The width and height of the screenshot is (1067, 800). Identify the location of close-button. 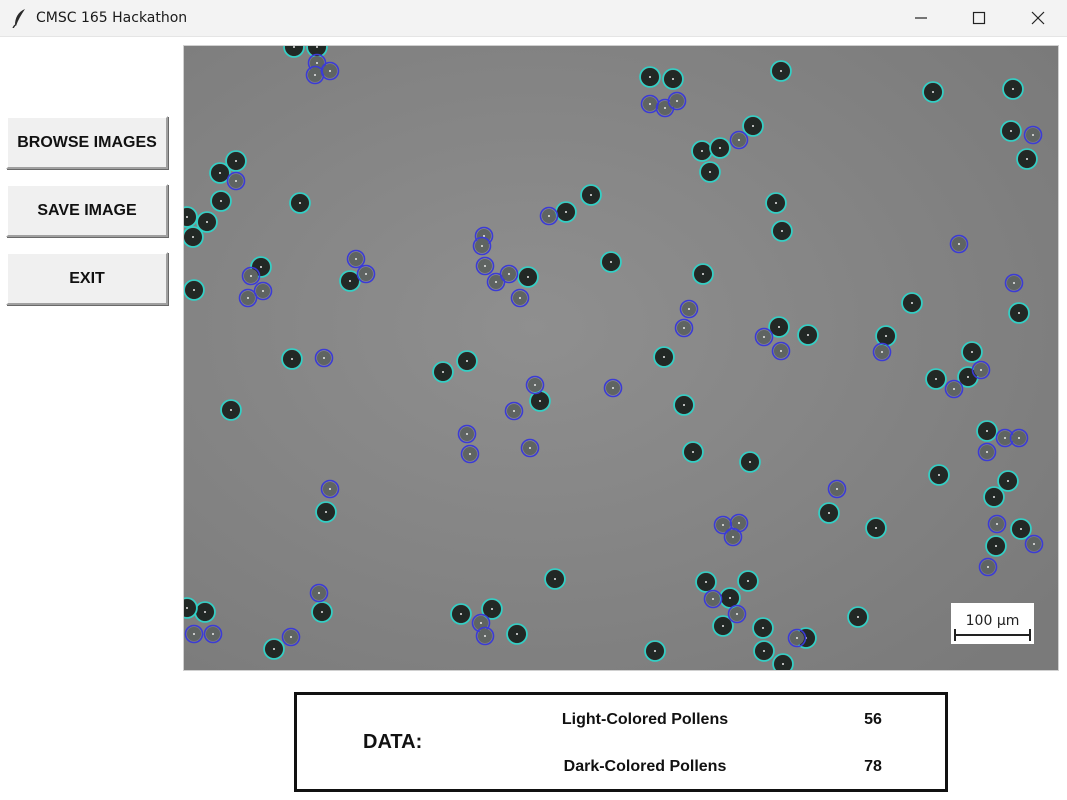
(1038, 18).